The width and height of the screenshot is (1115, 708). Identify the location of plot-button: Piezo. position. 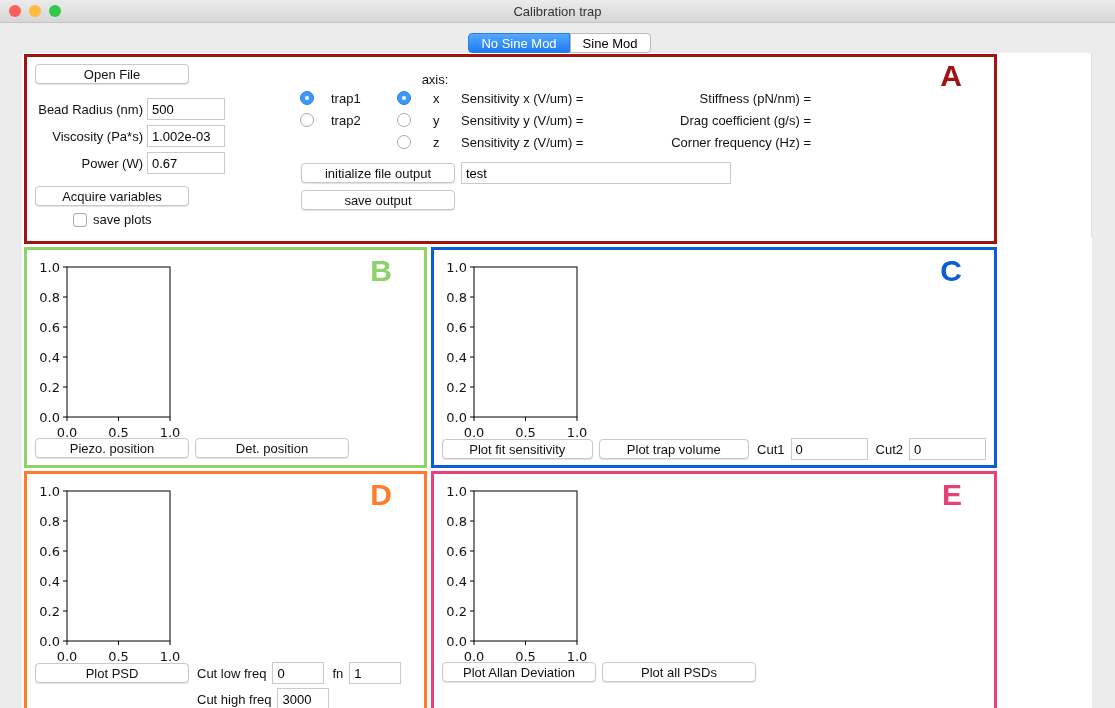
(112, 448).